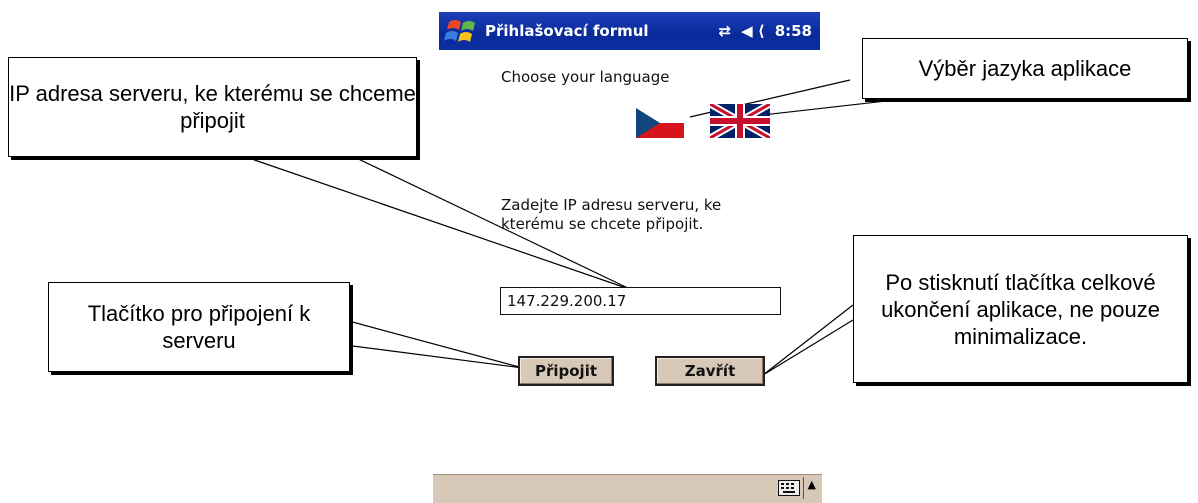  I want to click on bottom-menu-bar: ▲, so click(627, 488).